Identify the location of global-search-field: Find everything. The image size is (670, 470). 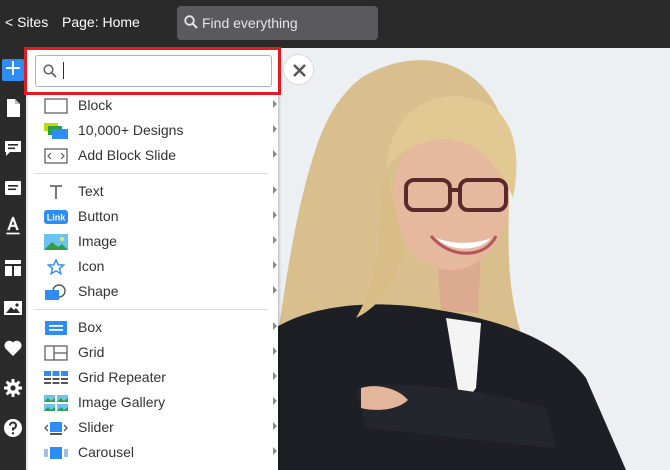
(277, 23).